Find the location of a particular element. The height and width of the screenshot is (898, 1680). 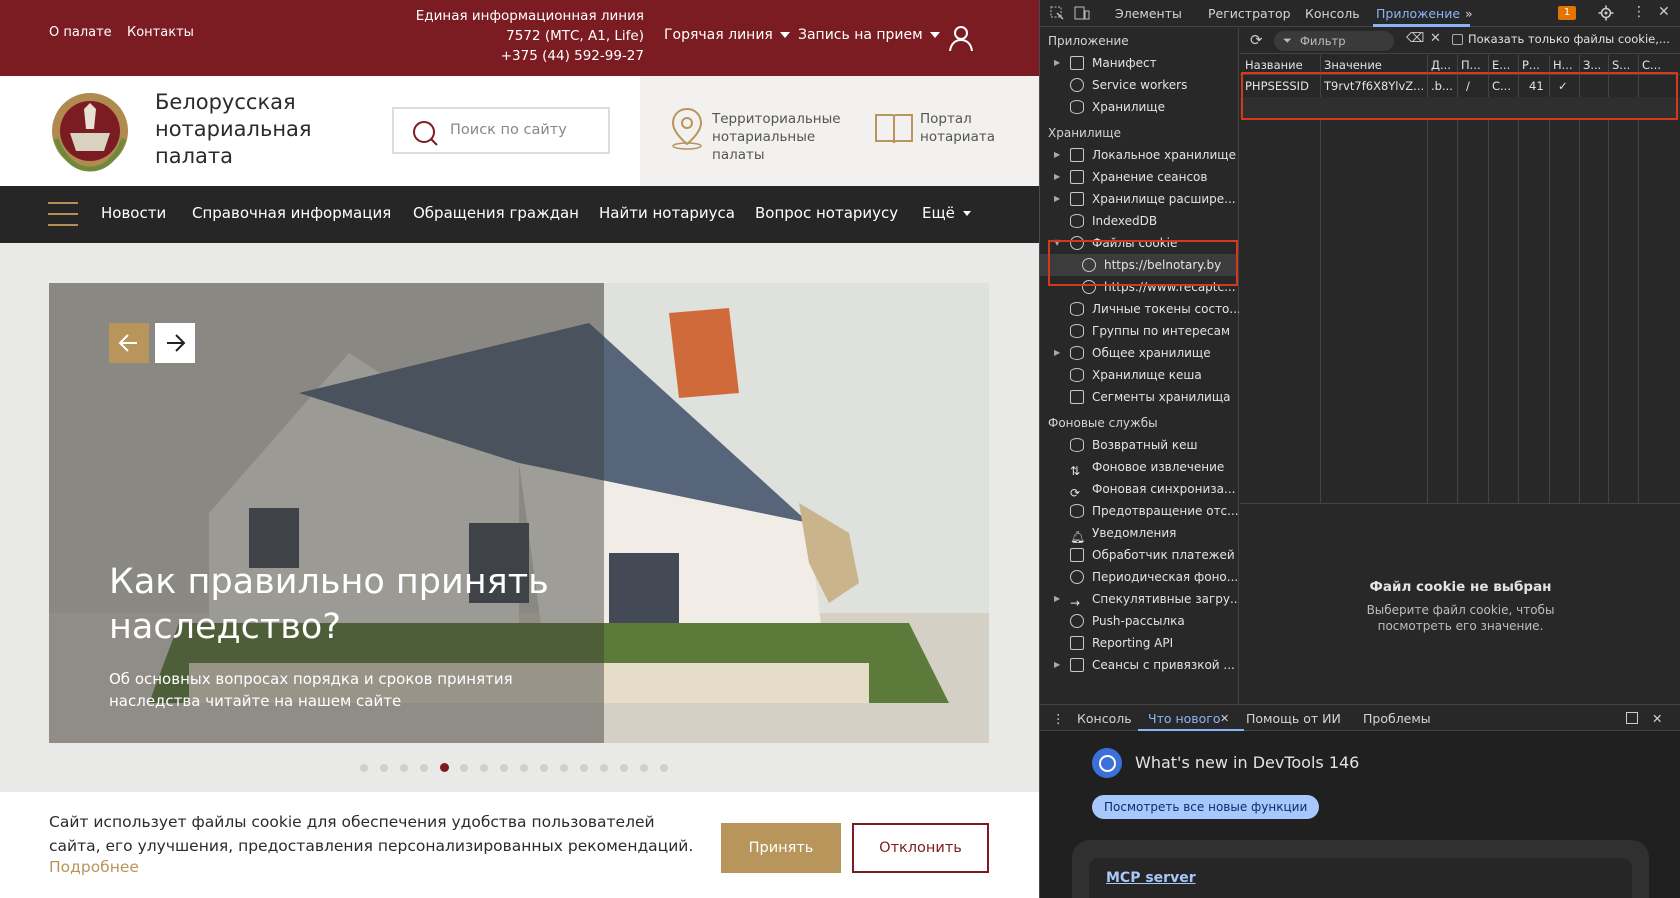

sidebar-item-shared-storage: ▶ Общее хранилище is located at coordinates (1139, 353).